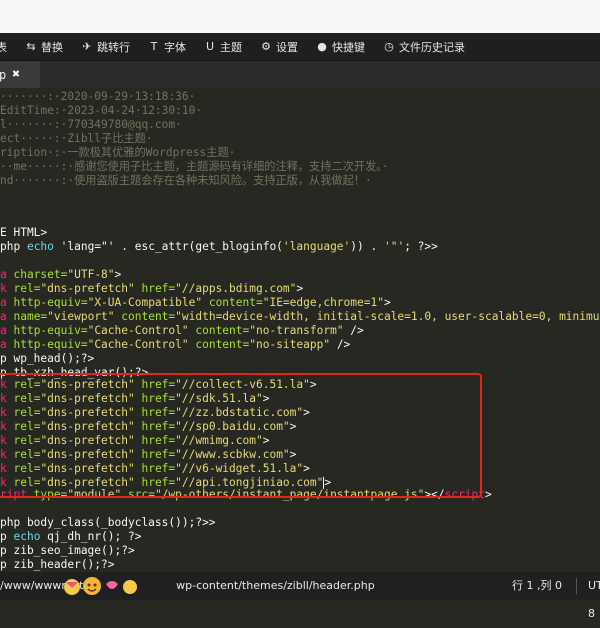 The width and height of the screenshot is (600, 628). I want to click on code-line: ription·:·一款极其优雅的Wordpress主题·, so click(118, 152).